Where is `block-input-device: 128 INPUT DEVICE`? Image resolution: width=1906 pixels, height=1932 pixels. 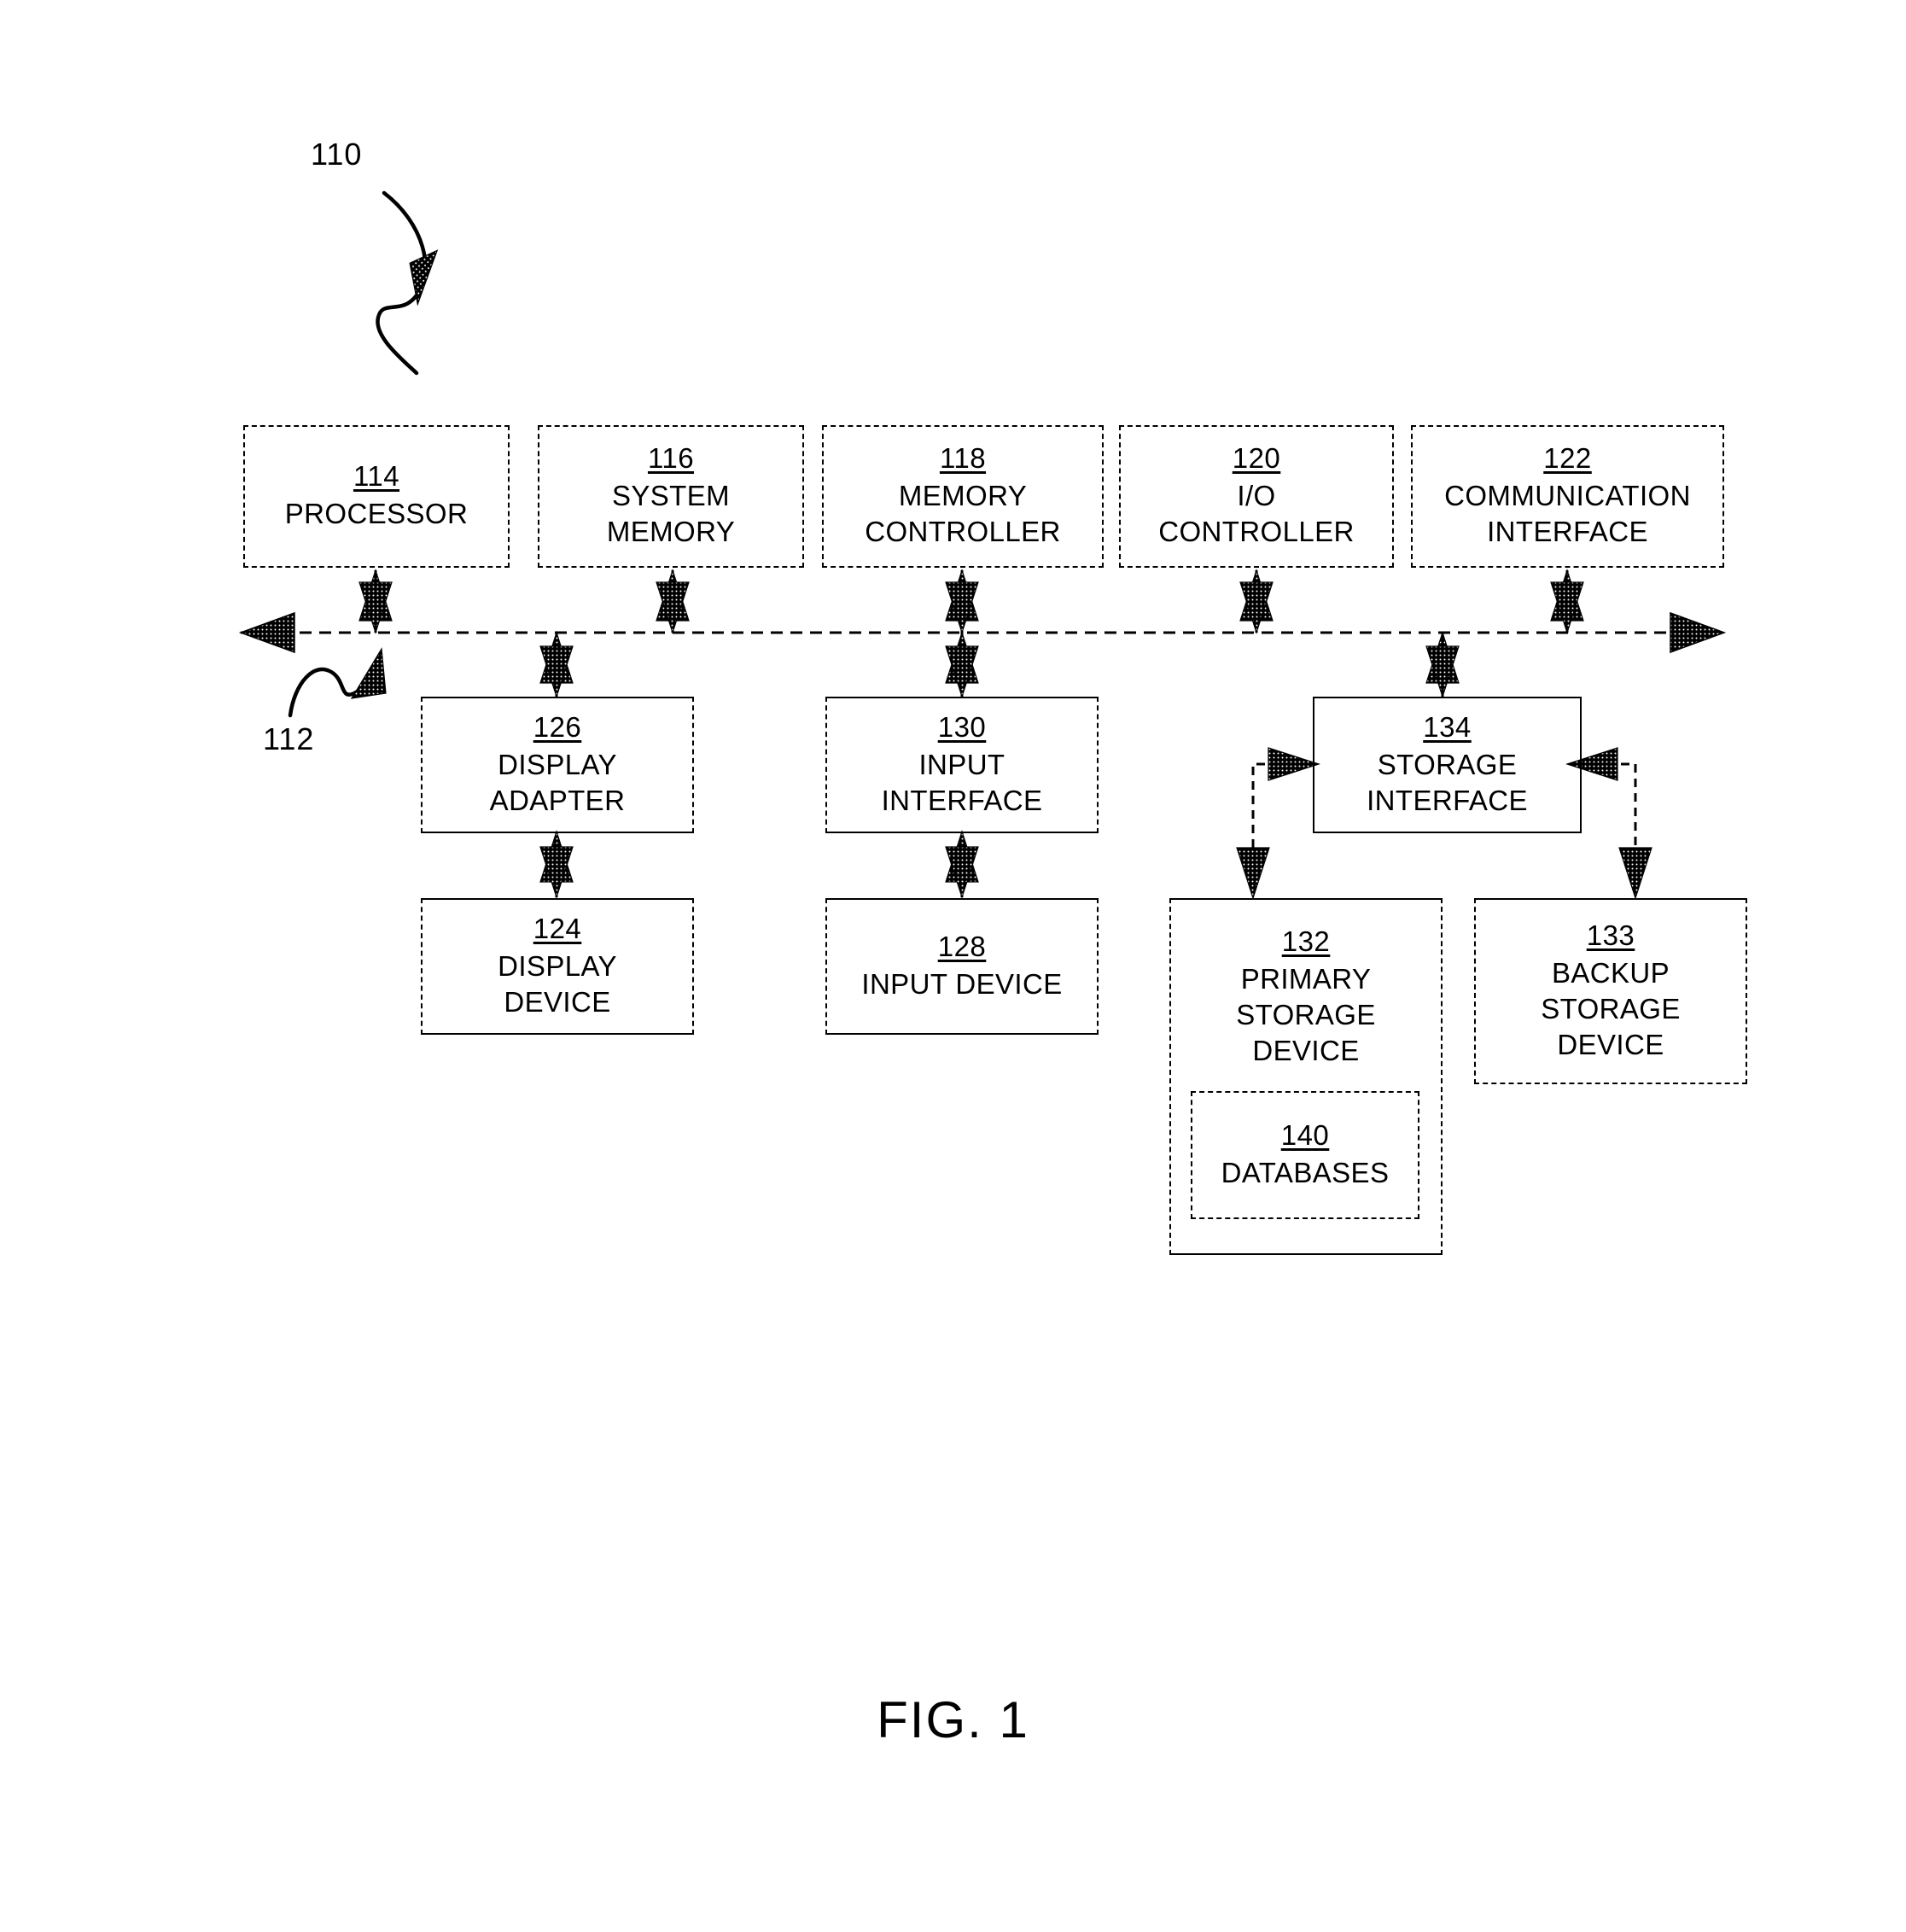
block-input-device: 128 INPUT DEVICE is located at coordinates (962, 967).